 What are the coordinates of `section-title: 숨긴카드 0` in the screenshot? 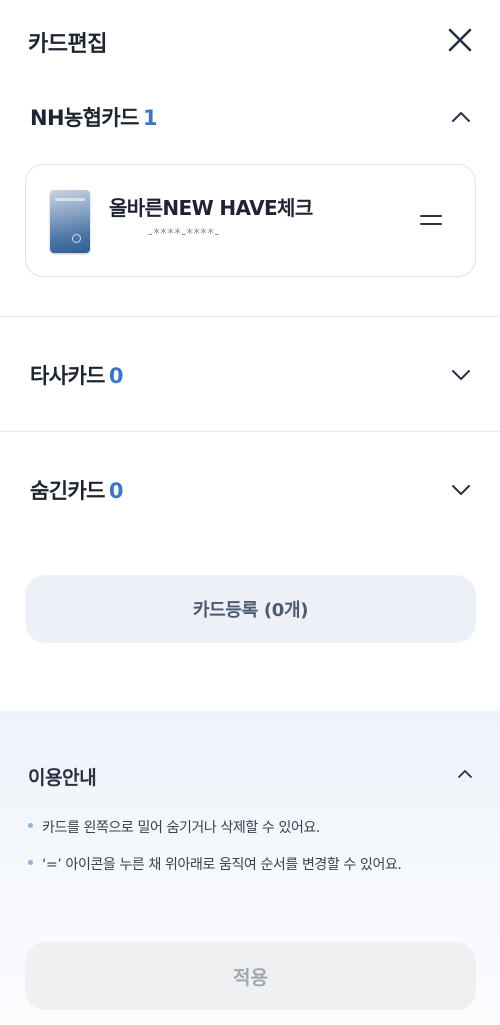 It's located at (77, 490).